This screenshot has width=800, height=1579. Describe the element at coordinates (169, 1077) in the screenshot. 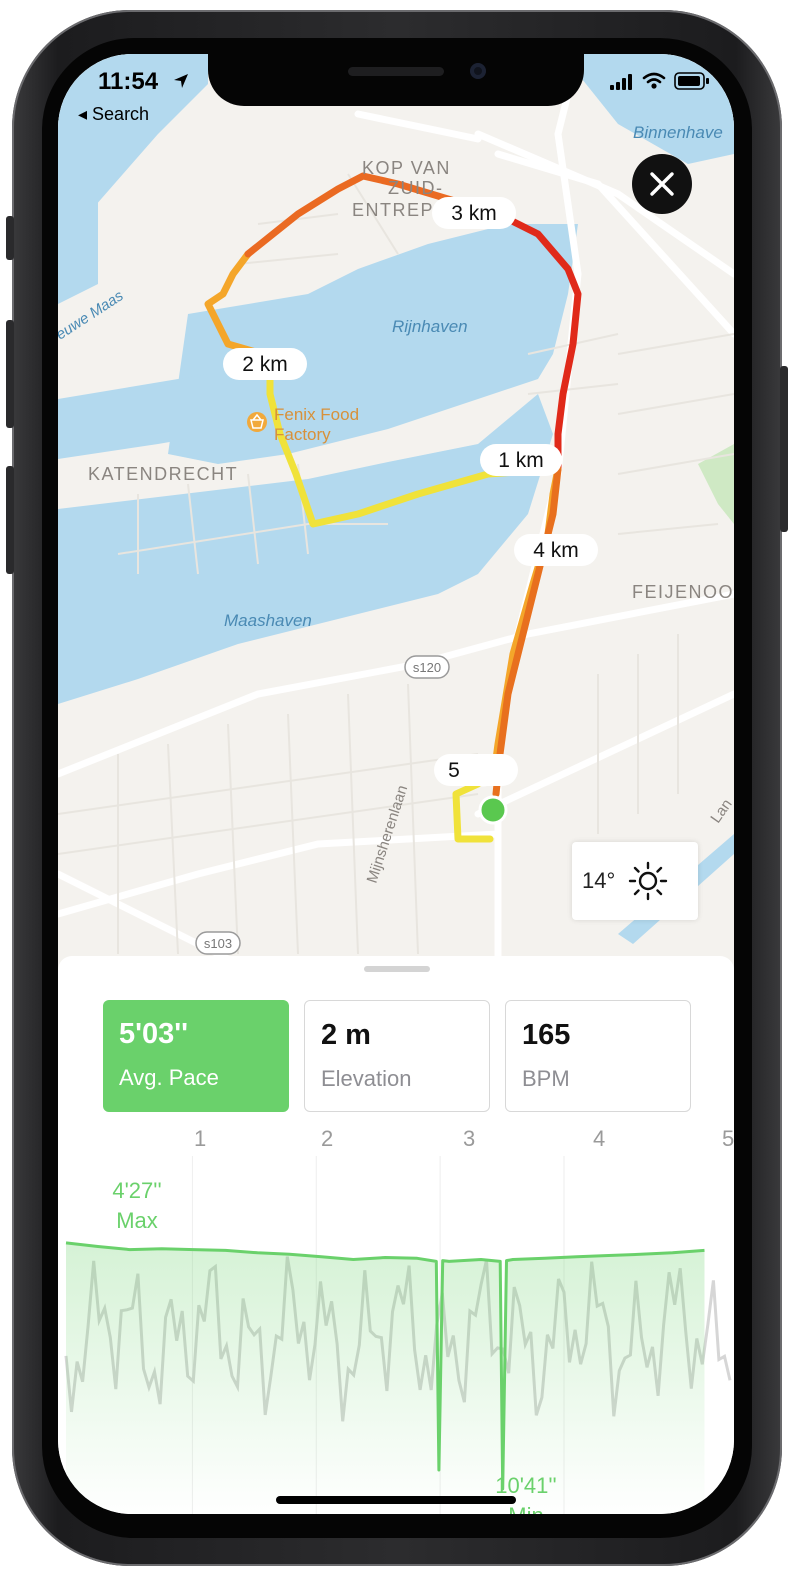

I see `stat-label: Avg. Pace` at that location.